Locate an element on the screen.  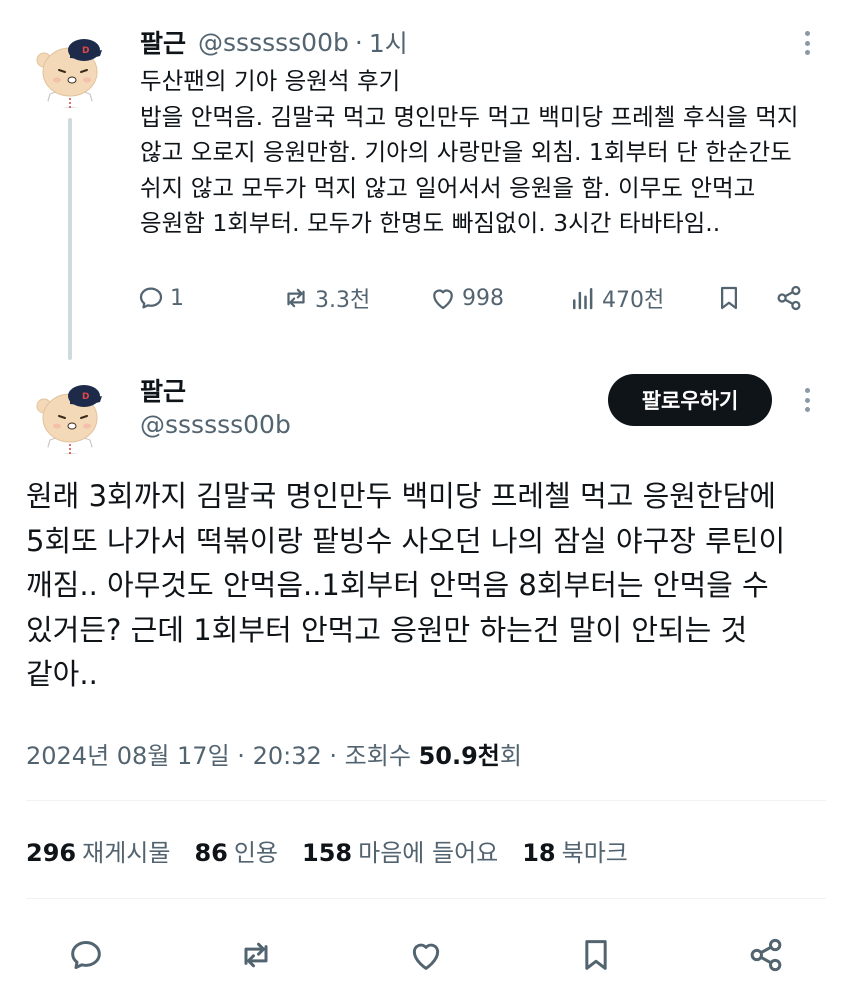
views-value: 50.9천 is located at coordinates (459, 756).